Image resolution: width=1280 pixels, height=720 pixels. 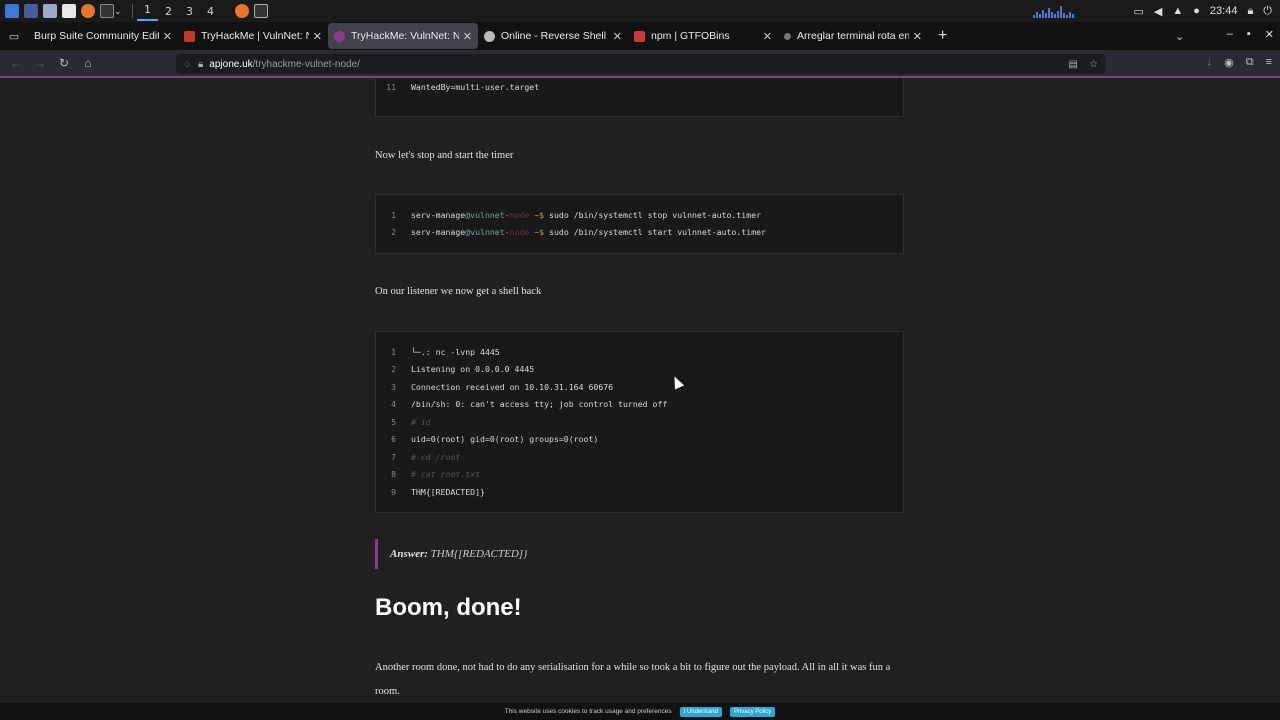 What do you see at coordinates (1229, 62) in the screenshot?
I see `account-icon: ◉` at bounding box center [1229, 62].